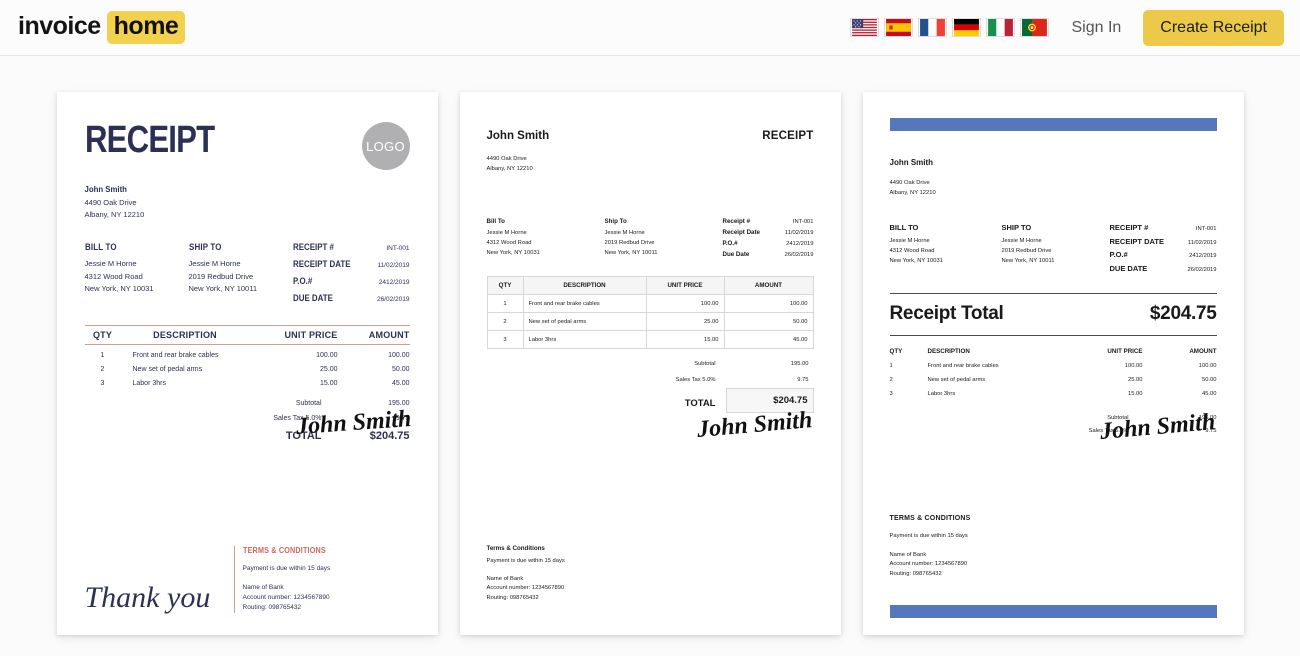 Image resolution: width=1300 pixels, height=656 pixels. What do you see at coordinates (624, 233) in the screenshot?
I see `ship-to-name: Jessie M Horne` at bounding box center [624, 233].